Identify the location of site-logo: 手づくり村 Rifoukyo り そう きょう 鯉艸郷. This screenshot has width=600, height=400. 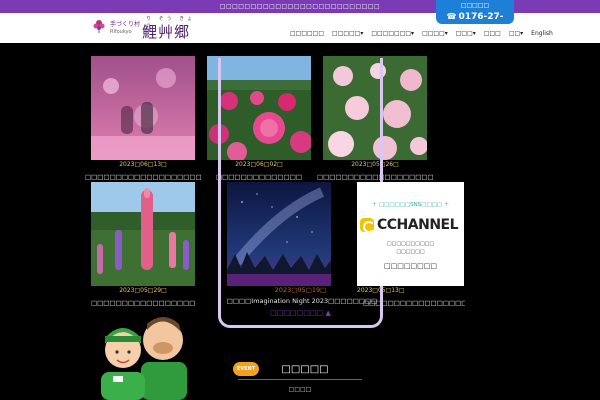
(145, 28).